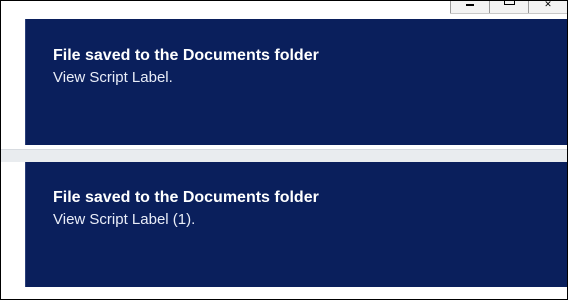 This screenshot has height=300, width=568. I want to click on close-button: ✕, so click(547, 7).